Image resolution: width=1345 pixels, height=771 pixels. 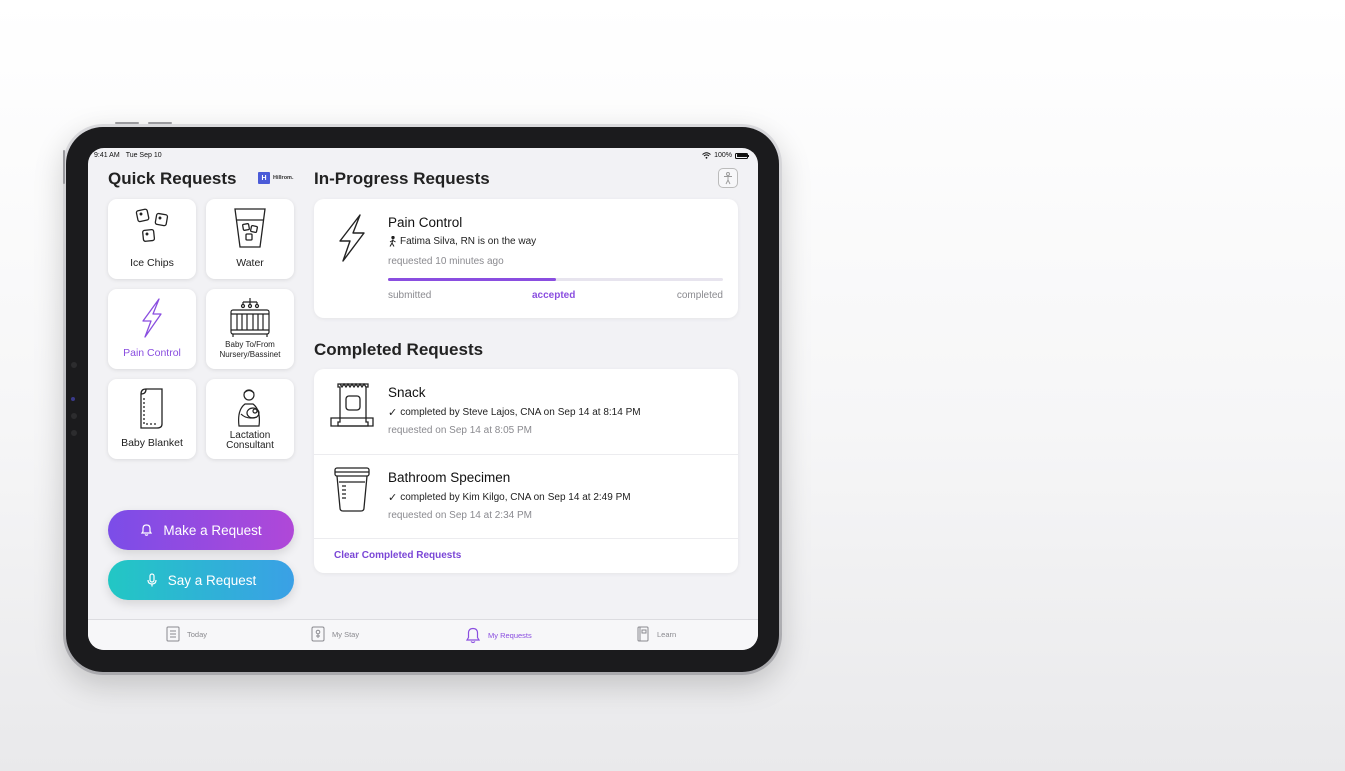 I want to click on request-time: requested on Sep 14 at 2:34 PM, so click(x=460, y=515).